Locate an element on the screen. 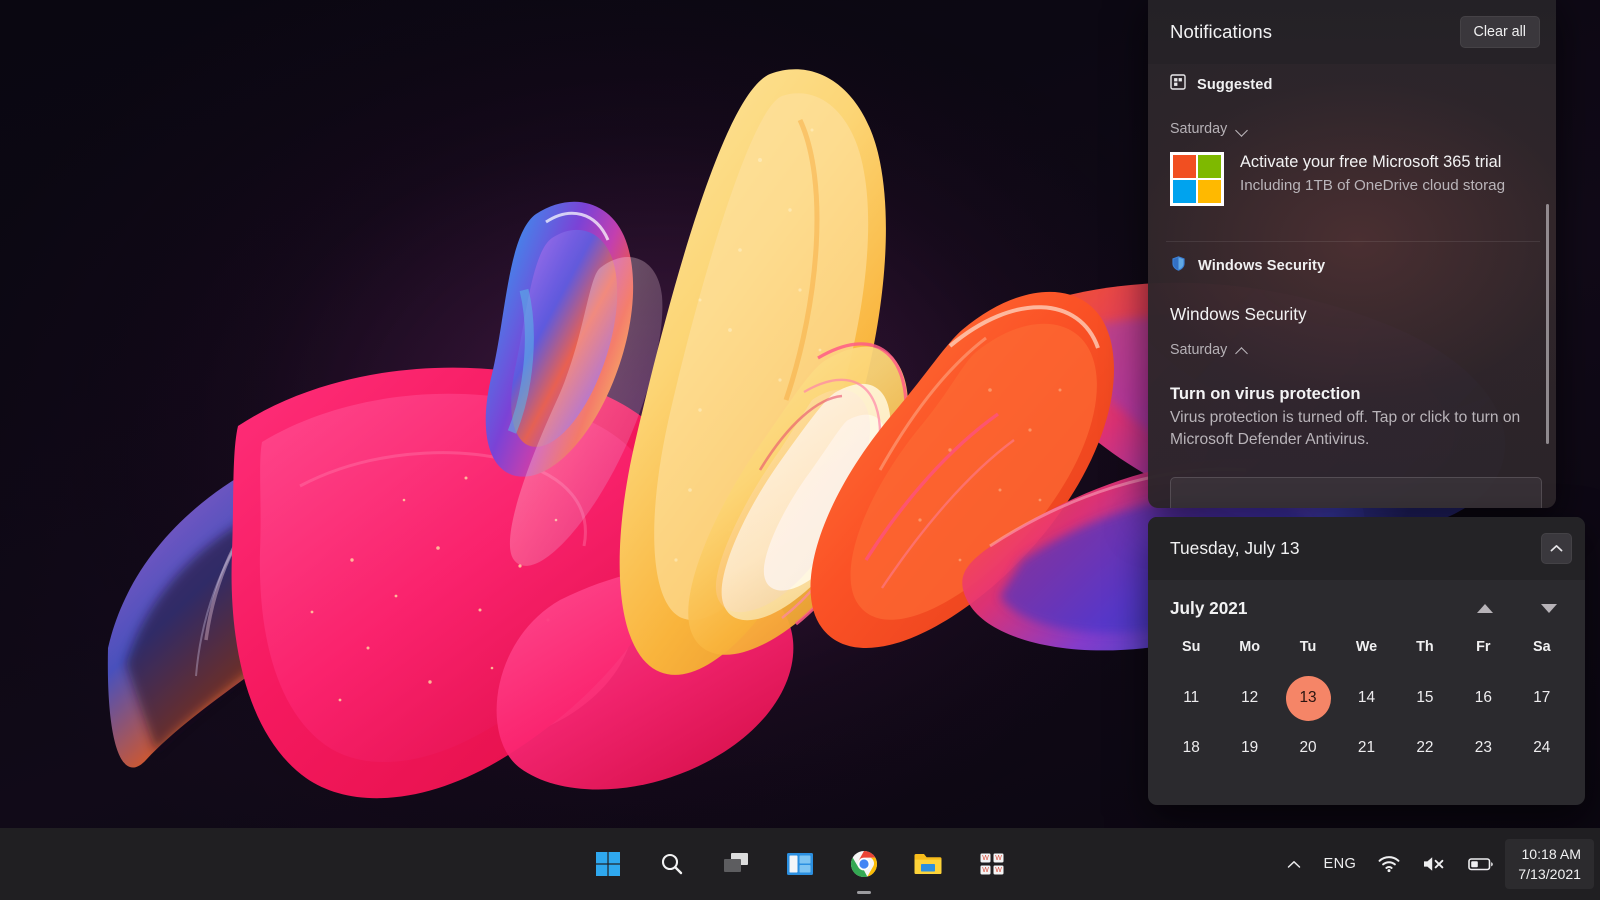  notification-group-header-windows-security: Windows Security is located at coordinates (1352, 266).